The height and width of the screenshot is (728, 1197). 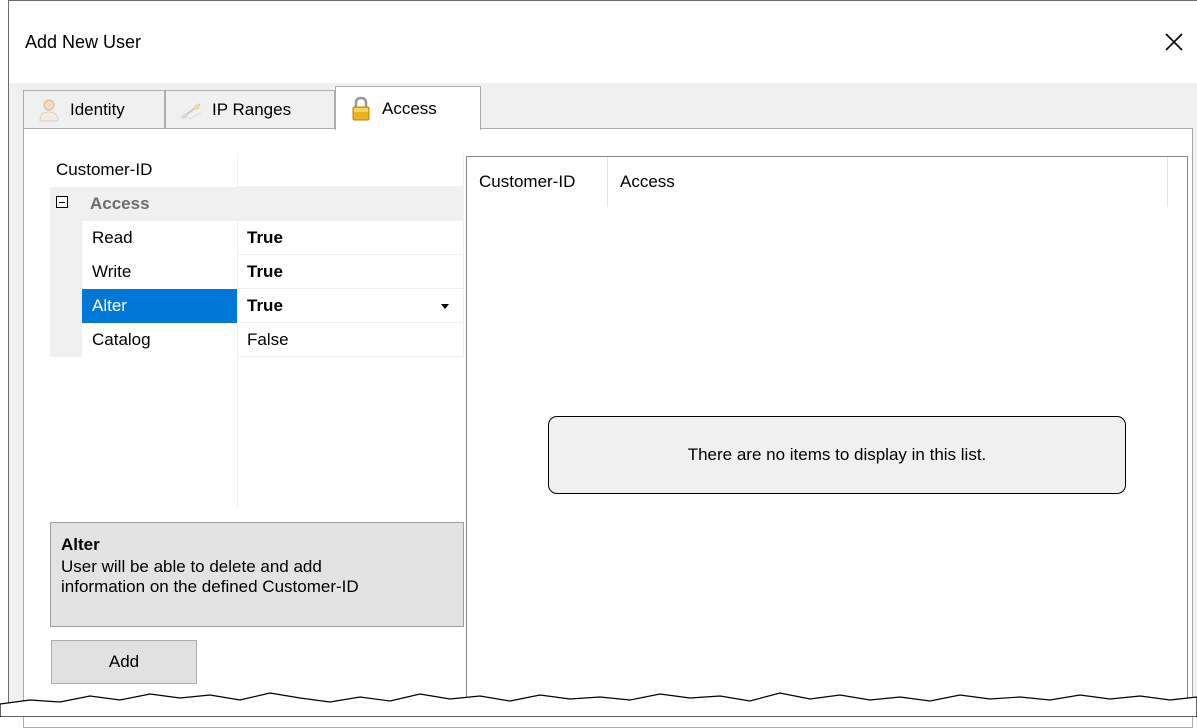 I want to click on property-name: Catalog, so click(x=121, y=339).